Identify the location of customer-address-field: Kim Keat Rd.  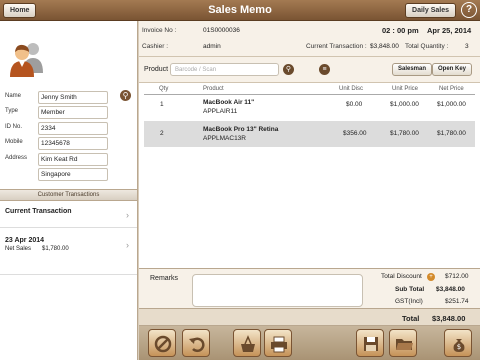
(73, 159).